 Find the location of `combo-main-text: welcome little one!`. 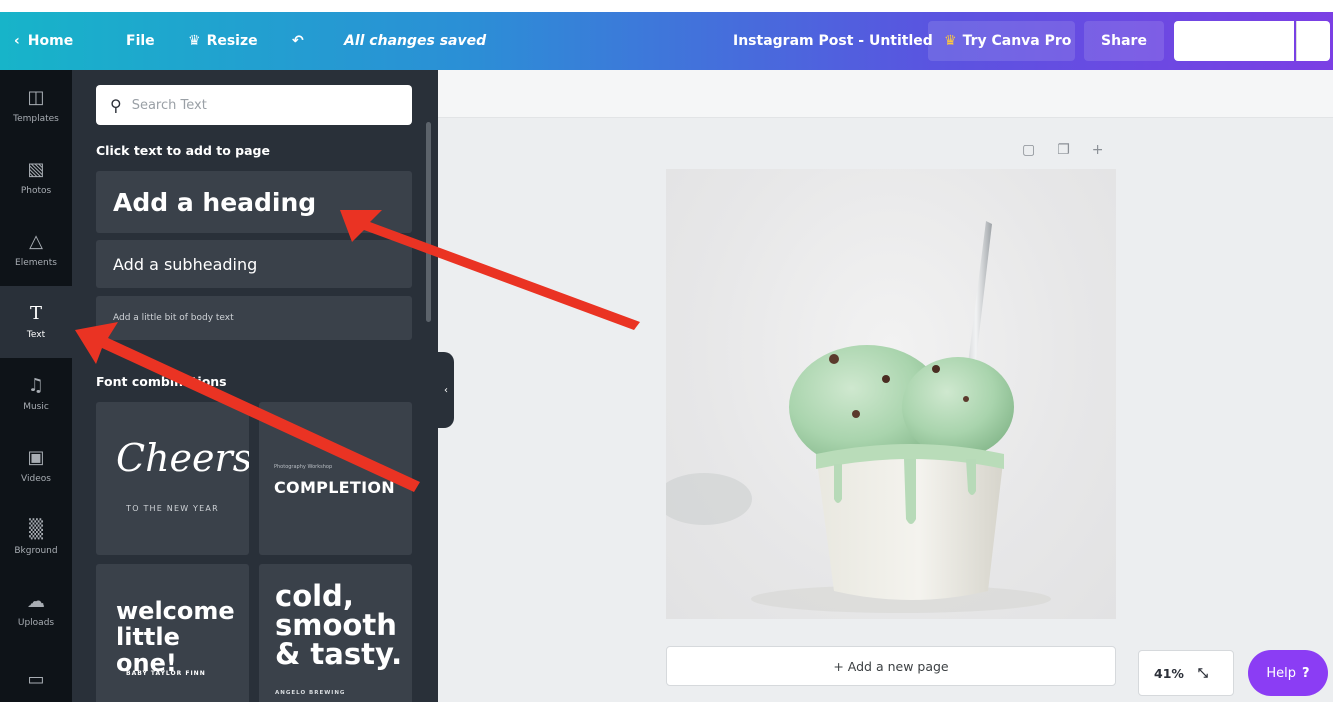

combo-main-text: welcome little one! is located at coordinates (175, 637).